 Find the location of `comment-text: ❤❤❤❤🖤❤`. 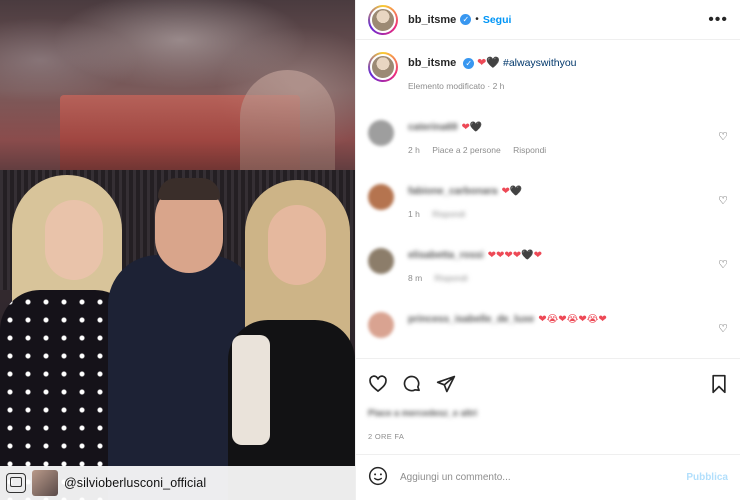

comment-text: ❤❤❤❤🖤❤ is located at coordinates (514, 255).